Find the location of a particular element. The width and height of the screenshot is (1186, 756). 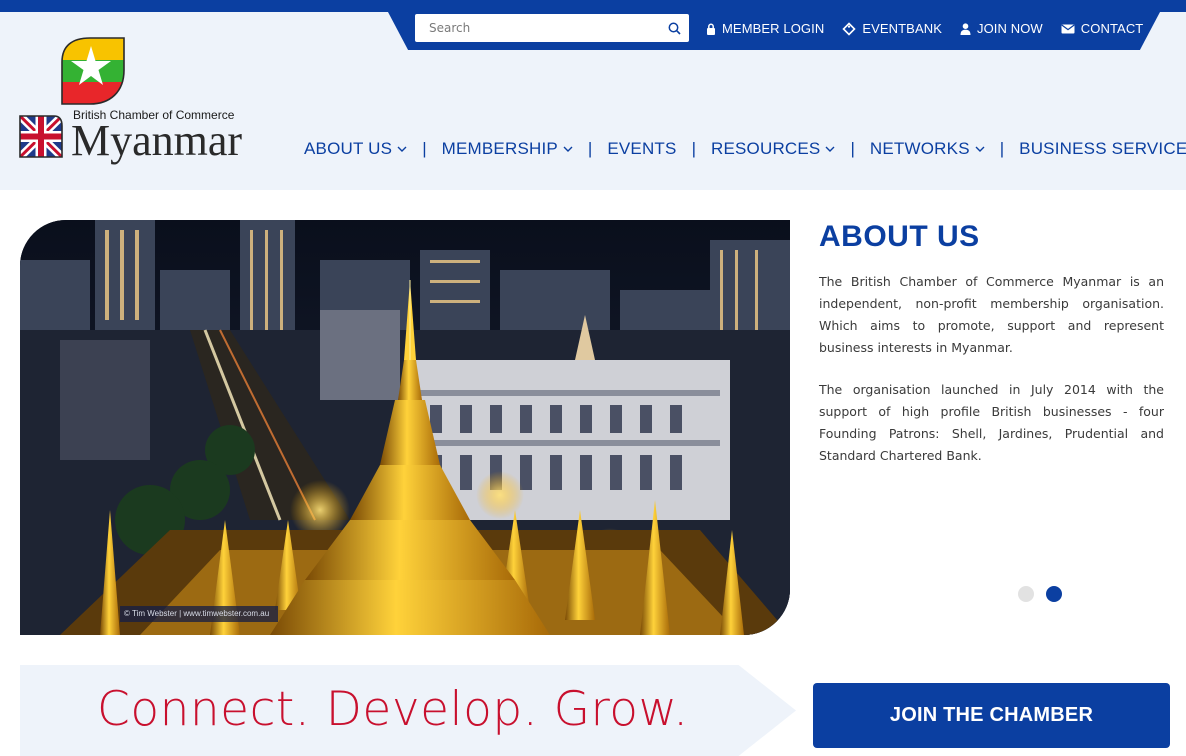

photo-credit: © Tim Webster | www.timwebster.com.au is located at coordinates (199, 614).